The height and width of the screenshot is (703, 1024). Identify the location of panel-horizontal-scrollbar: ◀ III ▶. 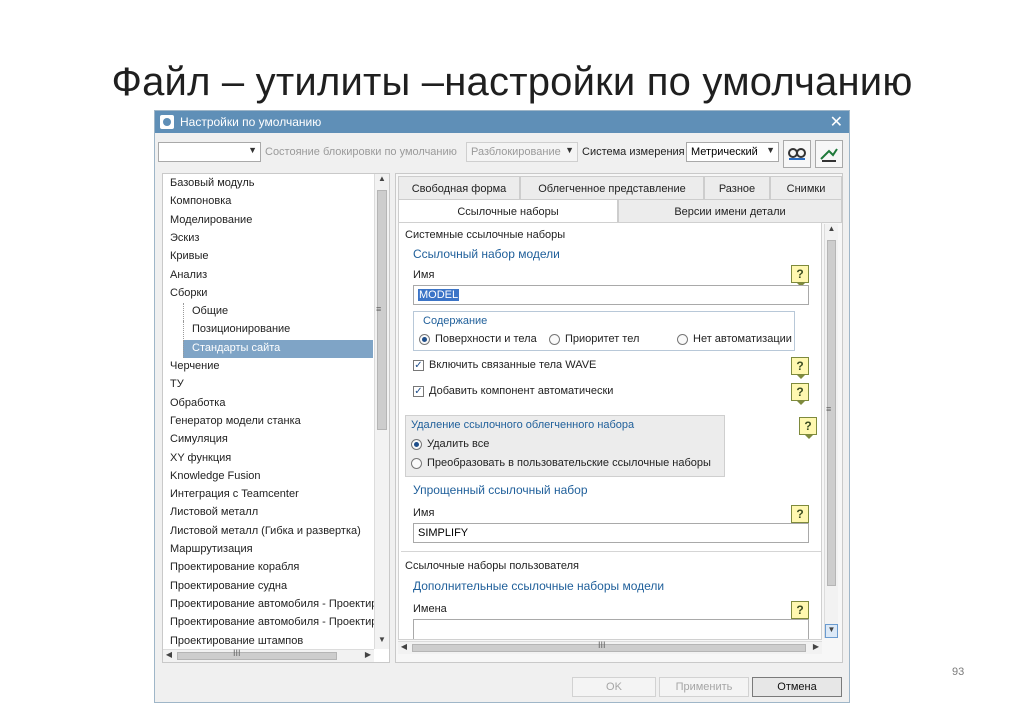
(610, 647).